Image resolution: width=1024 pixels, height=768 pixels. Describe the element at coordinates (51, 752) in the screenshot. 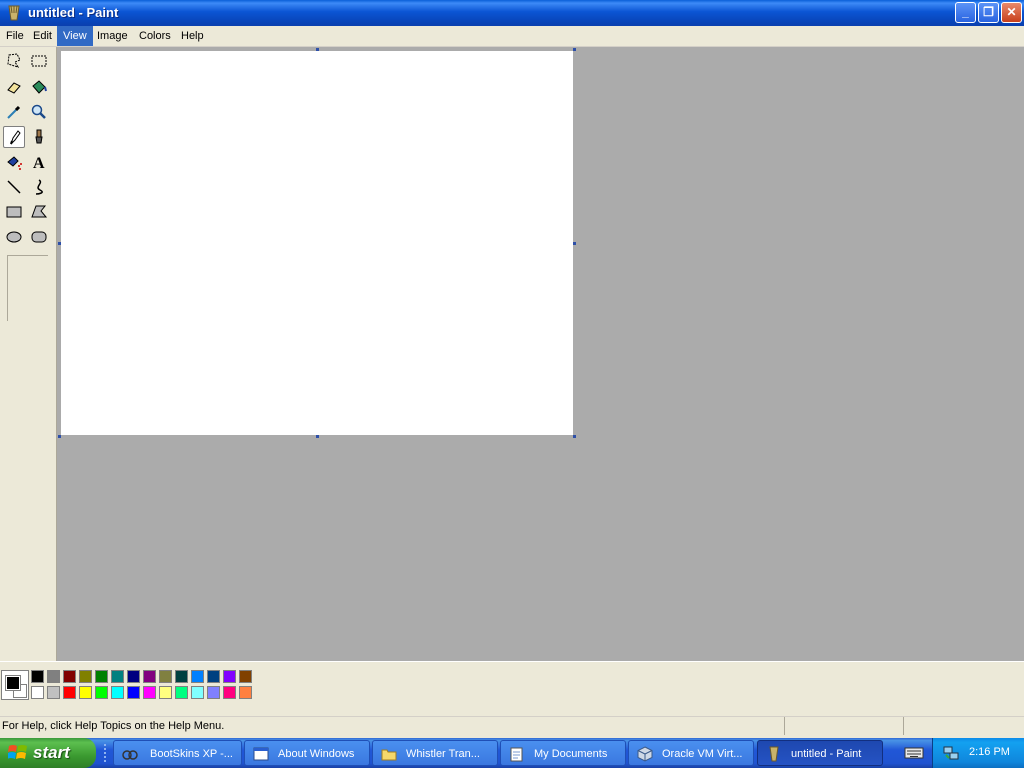

I see `start-label: start` at that location.